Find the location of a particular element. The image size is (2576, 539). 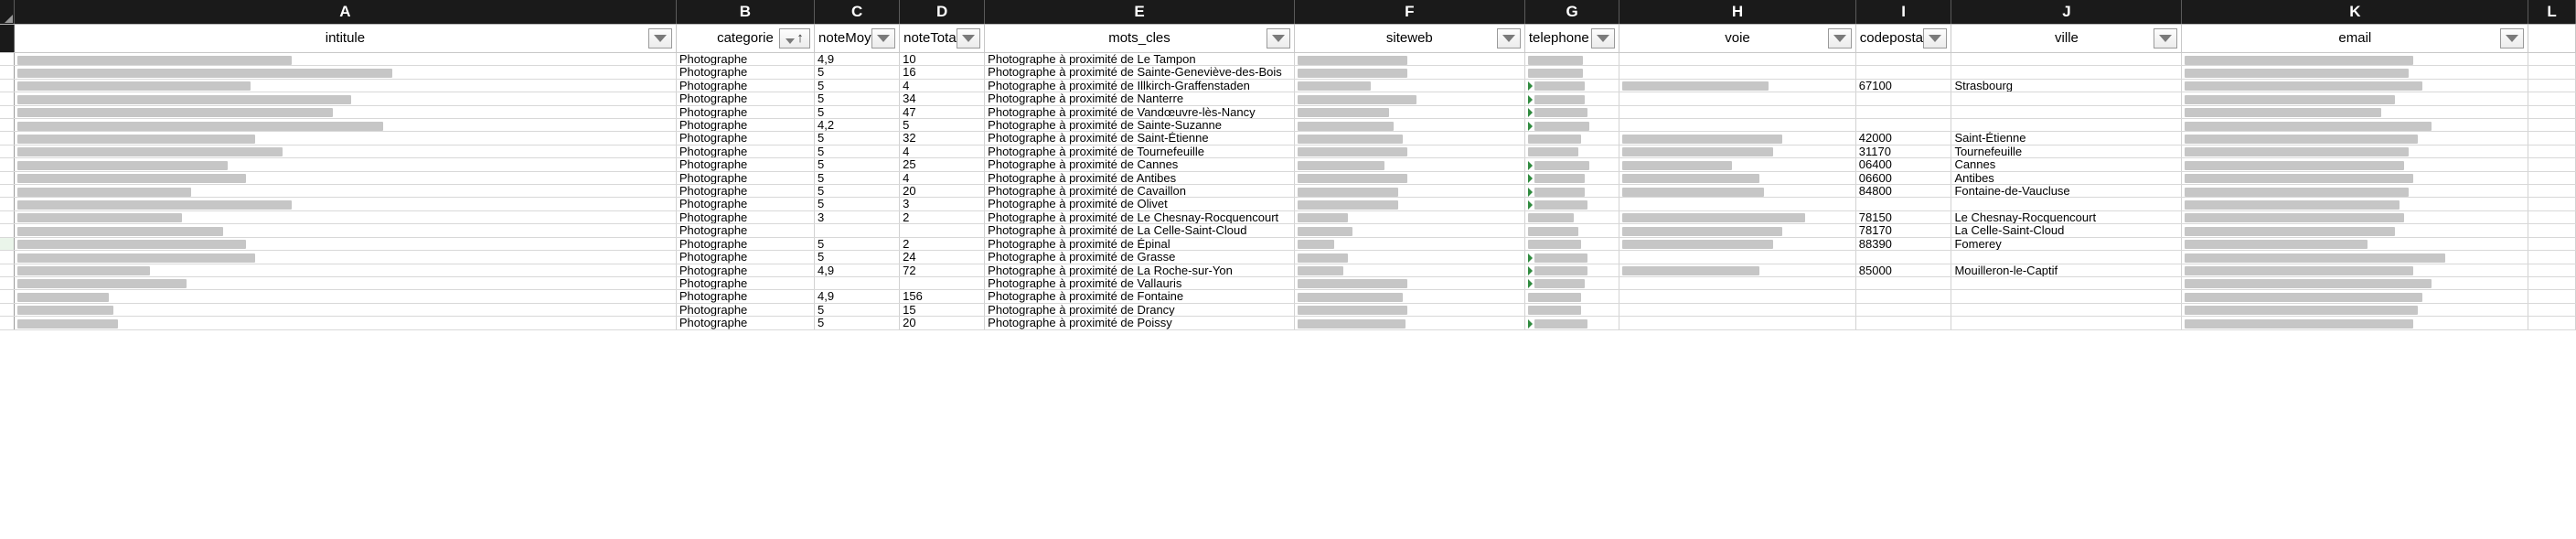

cell-mots_cles: Photographe à proximité de Grasse is located at coordinates (1139, 257).